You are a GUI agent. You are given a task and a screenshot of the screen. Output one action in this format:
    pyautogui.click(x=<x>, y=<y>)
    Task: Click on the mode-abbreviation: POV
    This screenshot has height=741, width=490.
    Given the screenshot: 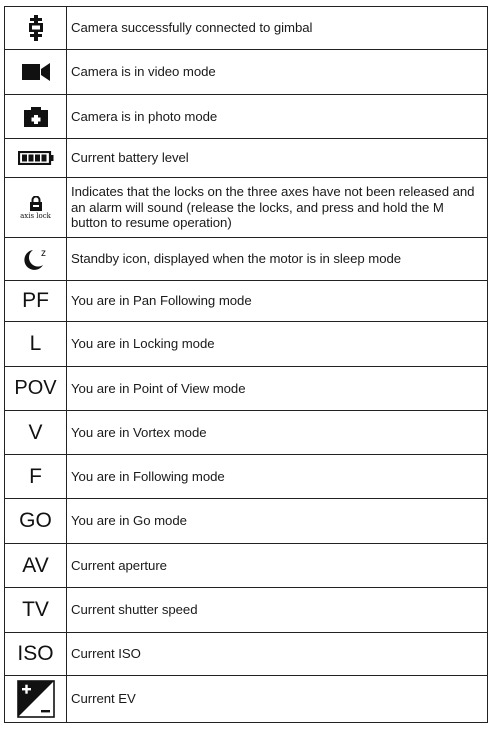 What is the action you would take?
    pyautogui.click(x=35, y=388)
    